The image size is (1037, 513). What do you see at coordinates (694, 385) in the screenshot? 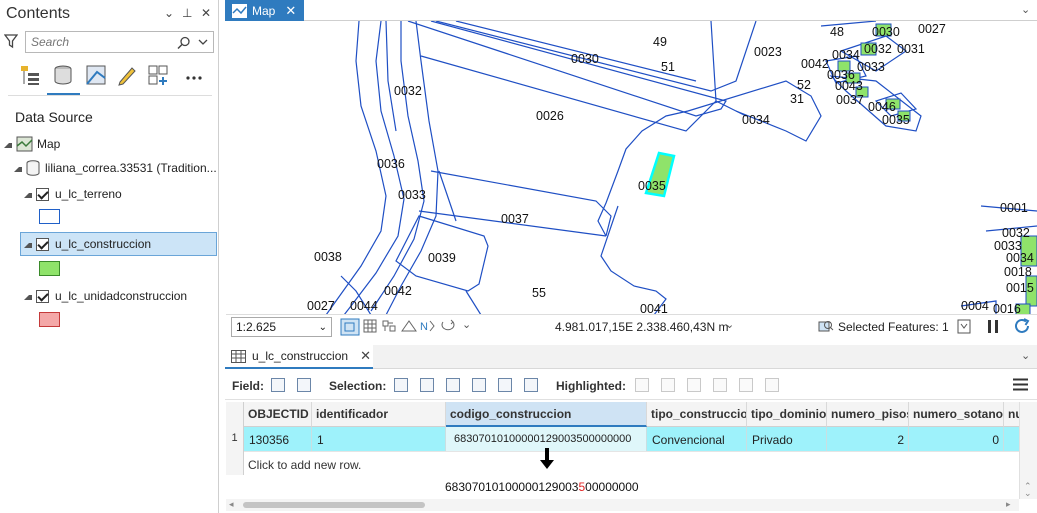
I see `unhighlight-icon` at bounding box center [694, 385].